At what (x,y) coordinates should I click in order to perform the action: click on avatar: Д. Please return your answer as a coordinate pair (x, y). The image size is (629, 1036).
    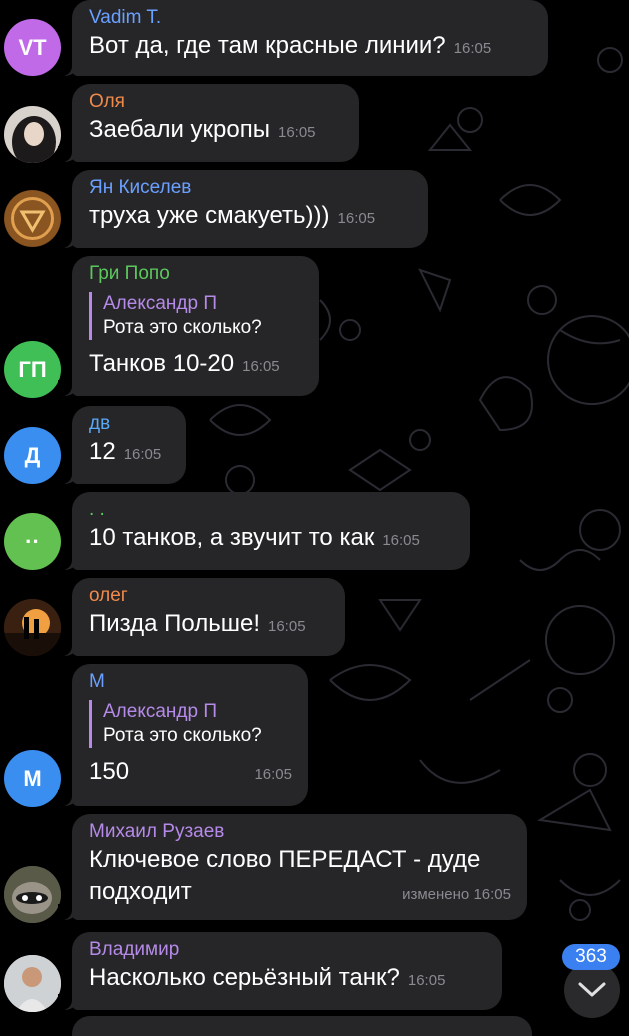
    Looking at the image, I should click on (32, 455).